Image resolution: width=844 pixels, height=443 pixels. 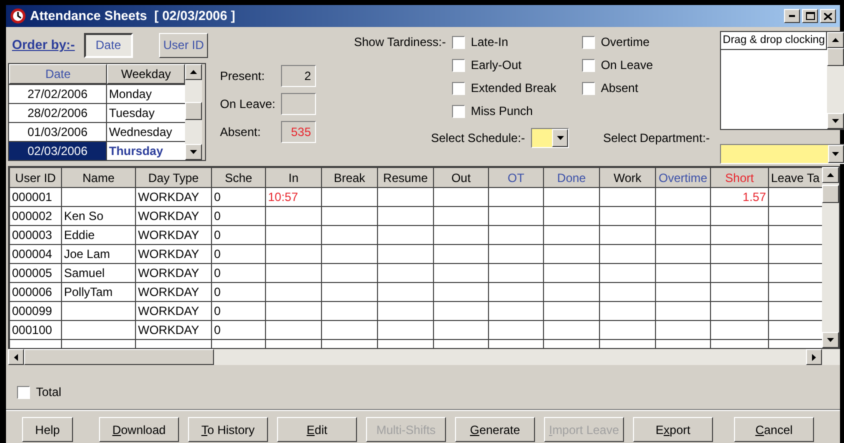 I want to click on horizontal-scrollbar-thumb, so click(x=119, y=357).